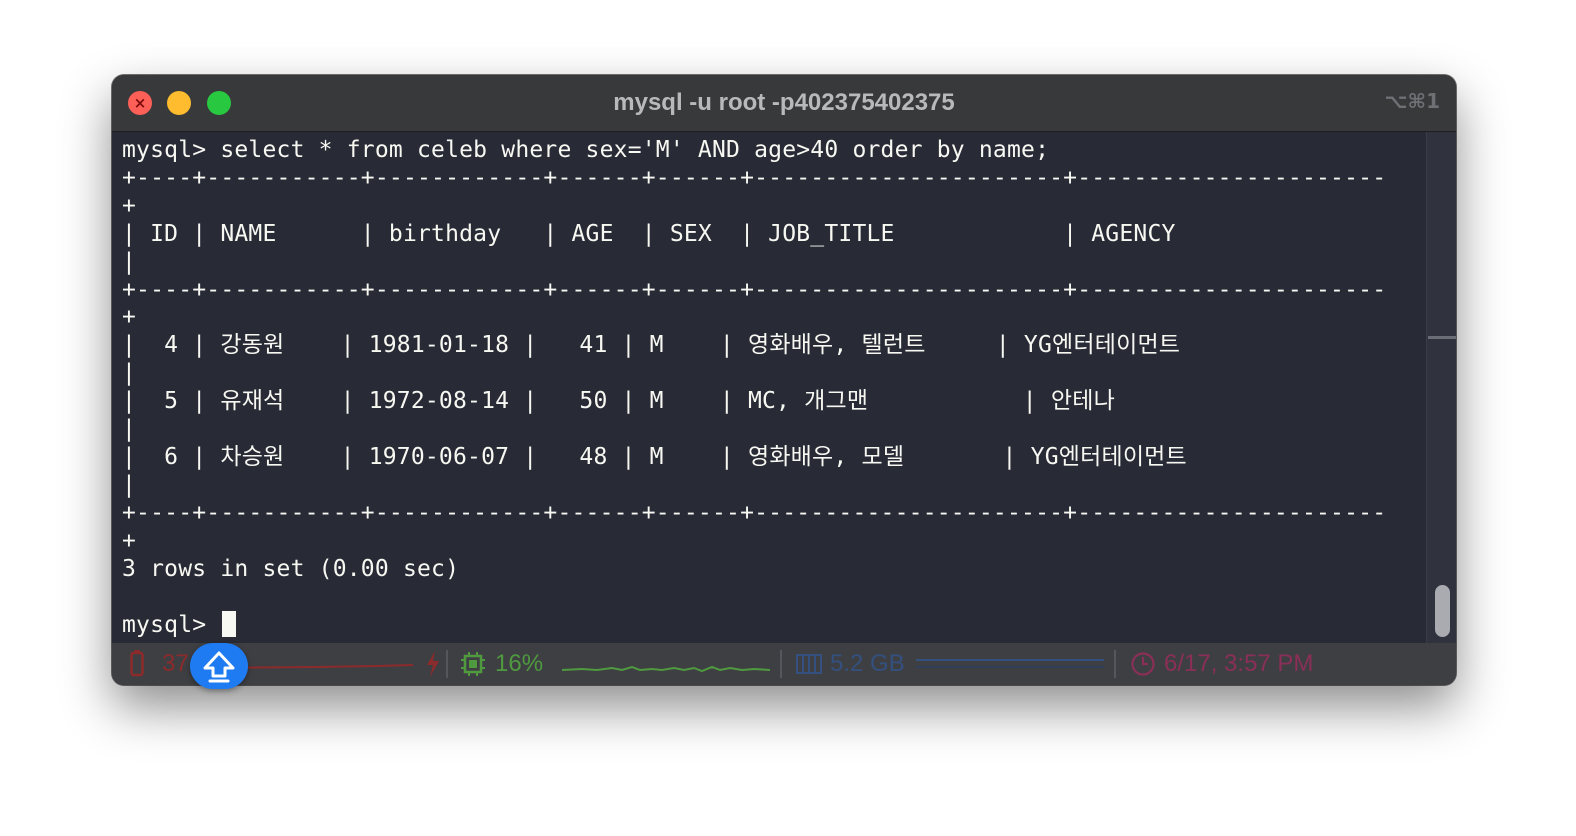  I want to click on battery-value: 37, so click(175, 663).